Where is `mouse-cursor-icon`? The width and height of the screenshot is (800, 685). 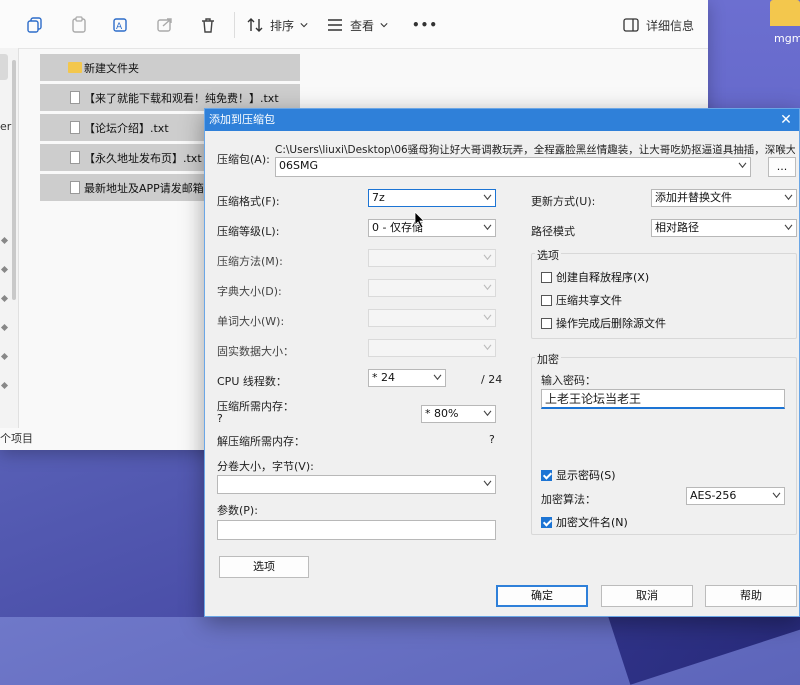 mouse-cursor-icon is located at coordinates (419, 220).